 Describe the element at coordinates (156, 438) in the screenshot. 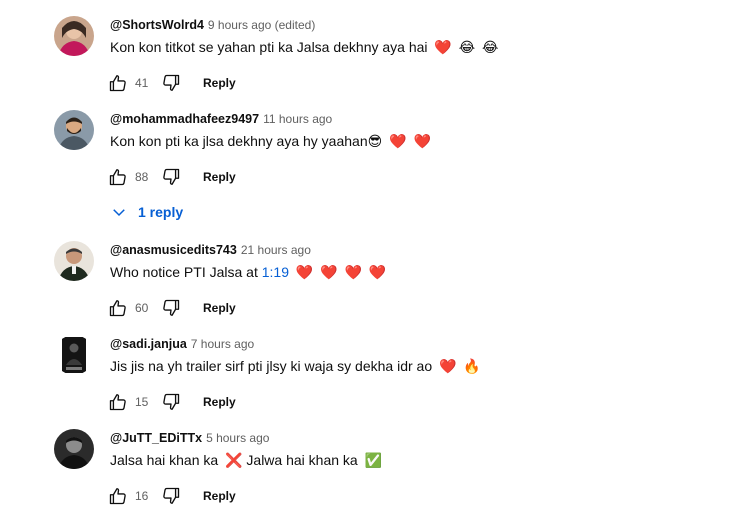

I see `author-name: @JuTT_EDiTTx` at that location.